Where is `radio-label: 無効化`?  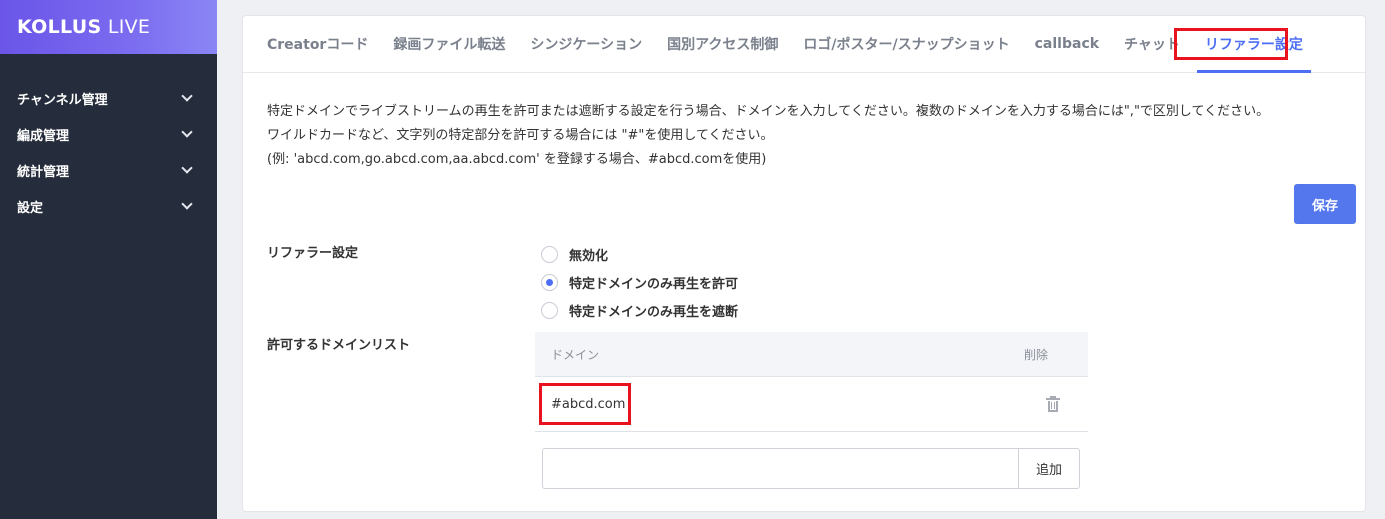 radio-label: 無効化 is located at coordinates (589, 256).